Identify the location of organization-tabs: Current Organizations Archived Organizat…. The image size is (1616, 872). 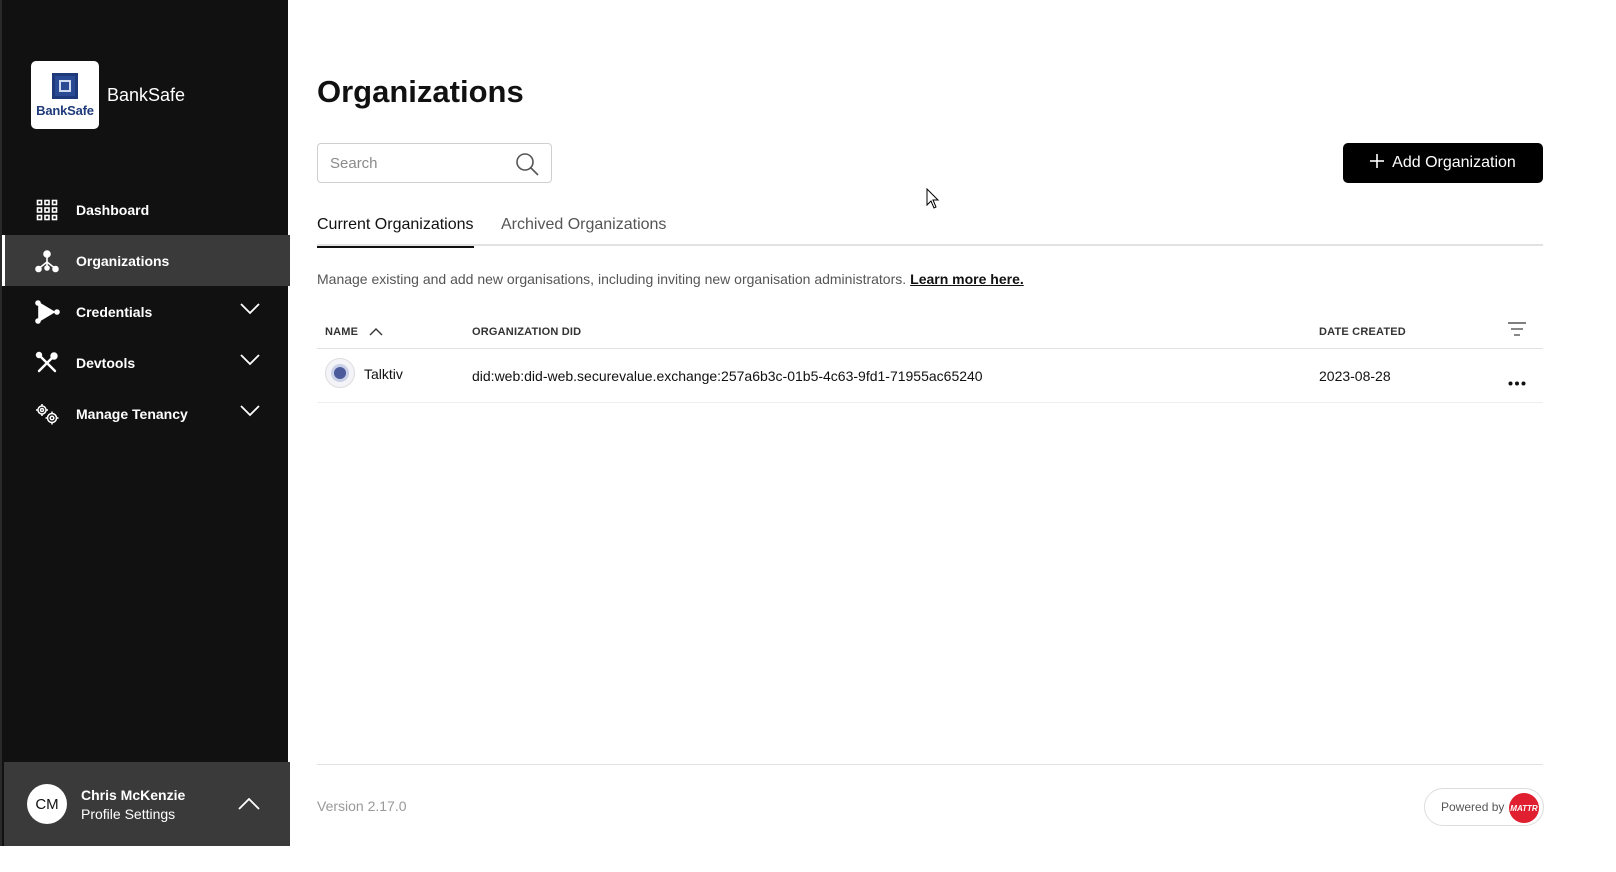
(930, 229).